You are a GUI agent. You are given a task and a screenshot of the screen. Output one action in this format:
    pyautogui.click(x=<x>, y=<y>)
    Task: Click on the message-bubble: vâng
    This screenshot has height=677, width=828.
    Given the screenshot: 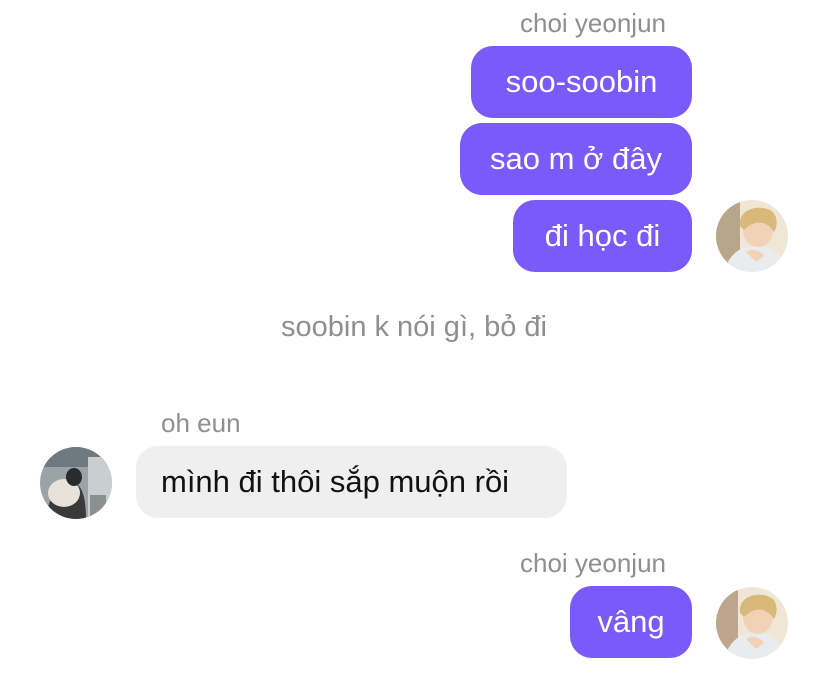 What is the action you would take?
    pyautogui.click(x=631, y=622)
    